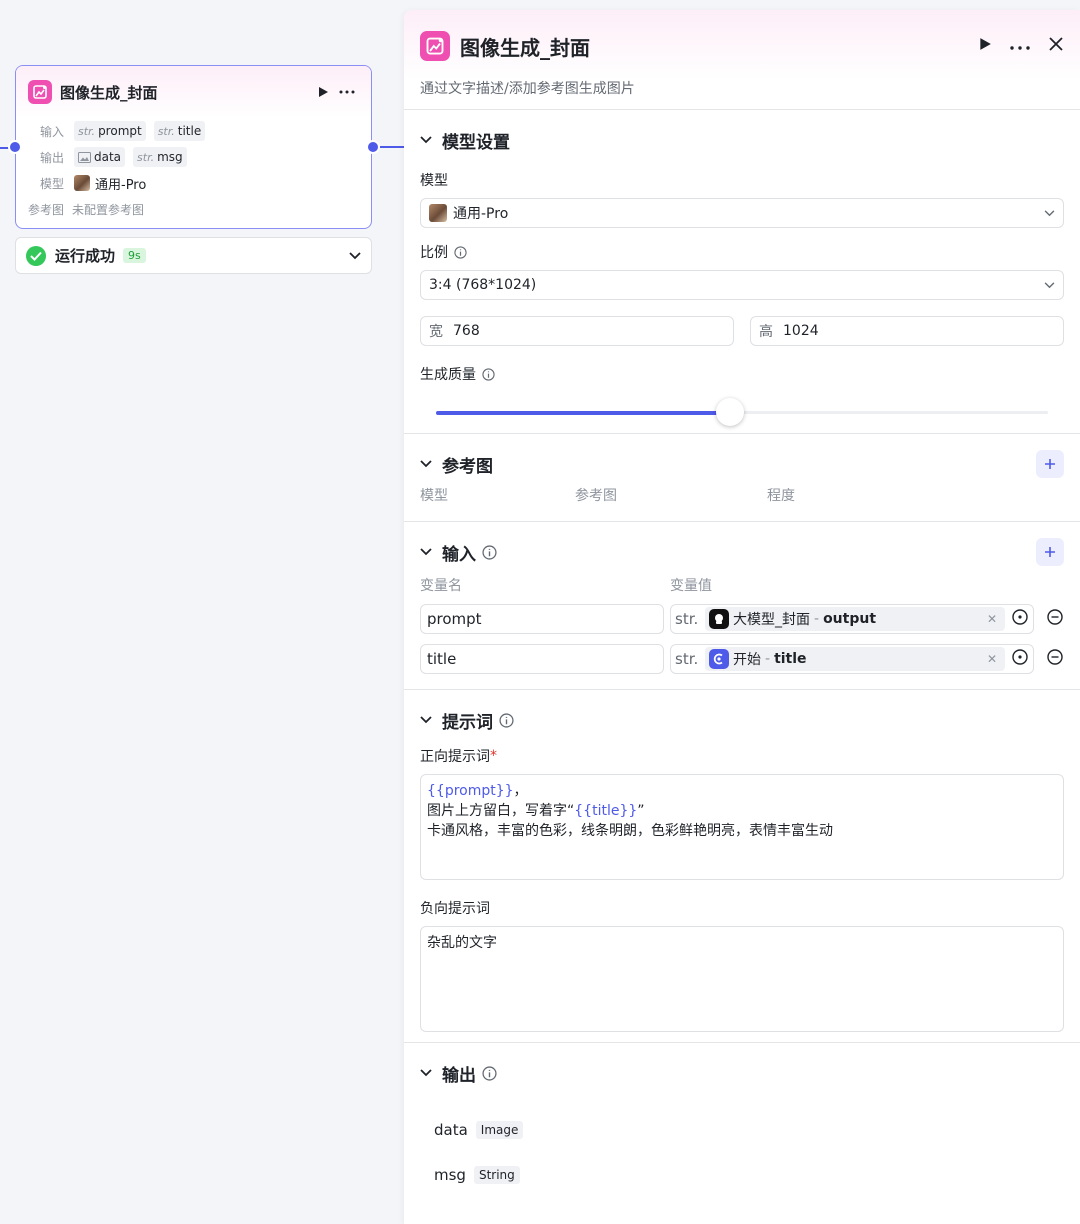 The width and height of the screenshot is (1080, 1224). What do you see at coordinates (577, 331) in the screenshot?
I see `width-input: 宽 768` at bounding box center [577, 331].